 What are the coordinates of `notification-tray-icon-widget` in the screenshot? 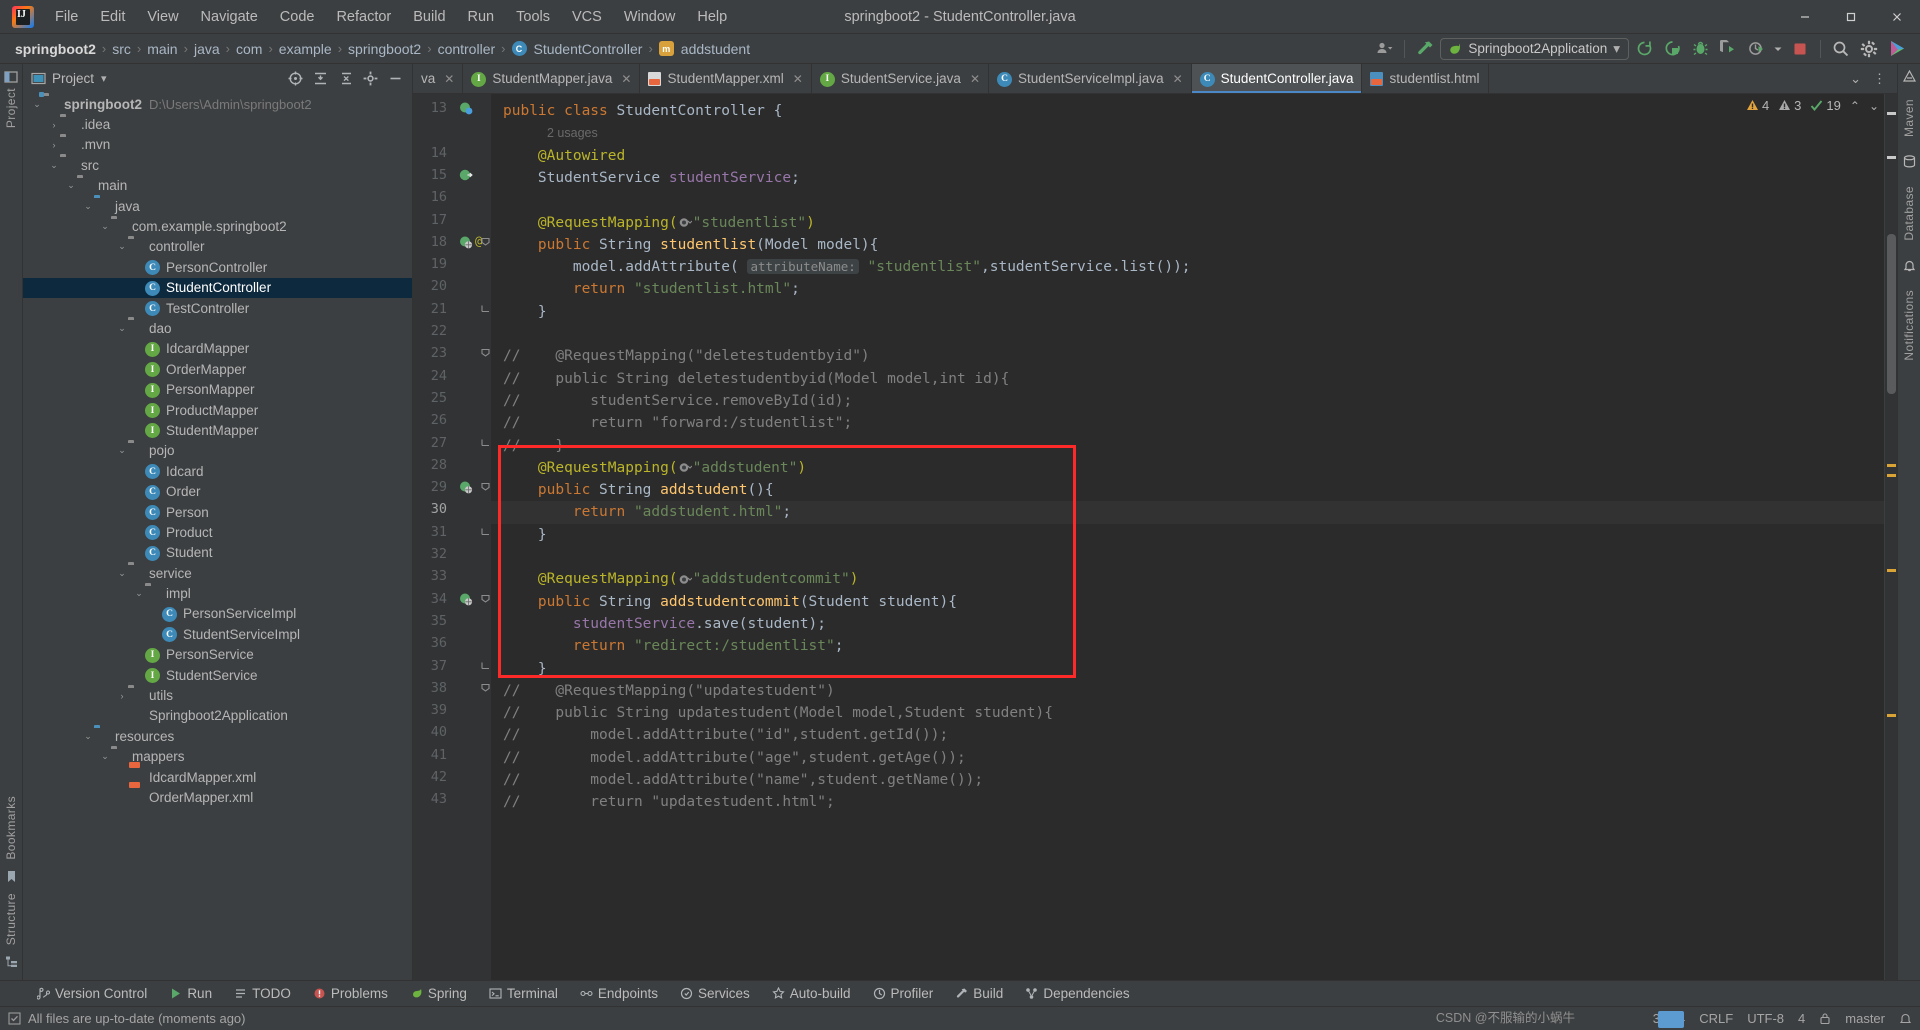 It's located at (1671, 1019).